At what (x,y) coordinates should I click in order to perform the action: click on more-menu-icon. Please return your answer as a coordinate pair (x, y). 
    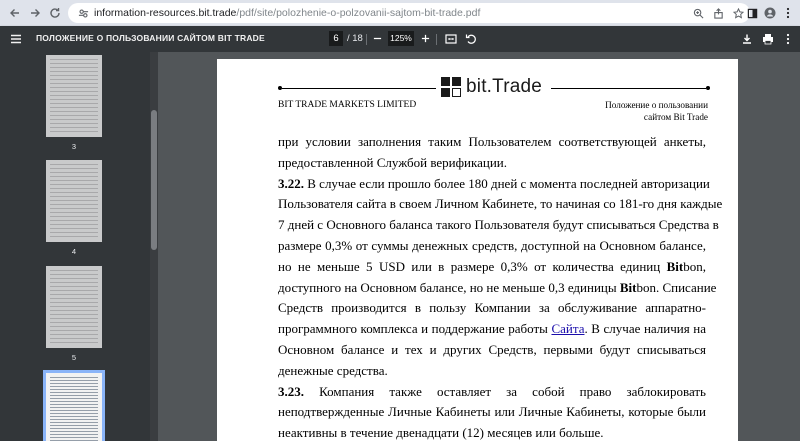
    Looking at the image, I should click on (788, 13).